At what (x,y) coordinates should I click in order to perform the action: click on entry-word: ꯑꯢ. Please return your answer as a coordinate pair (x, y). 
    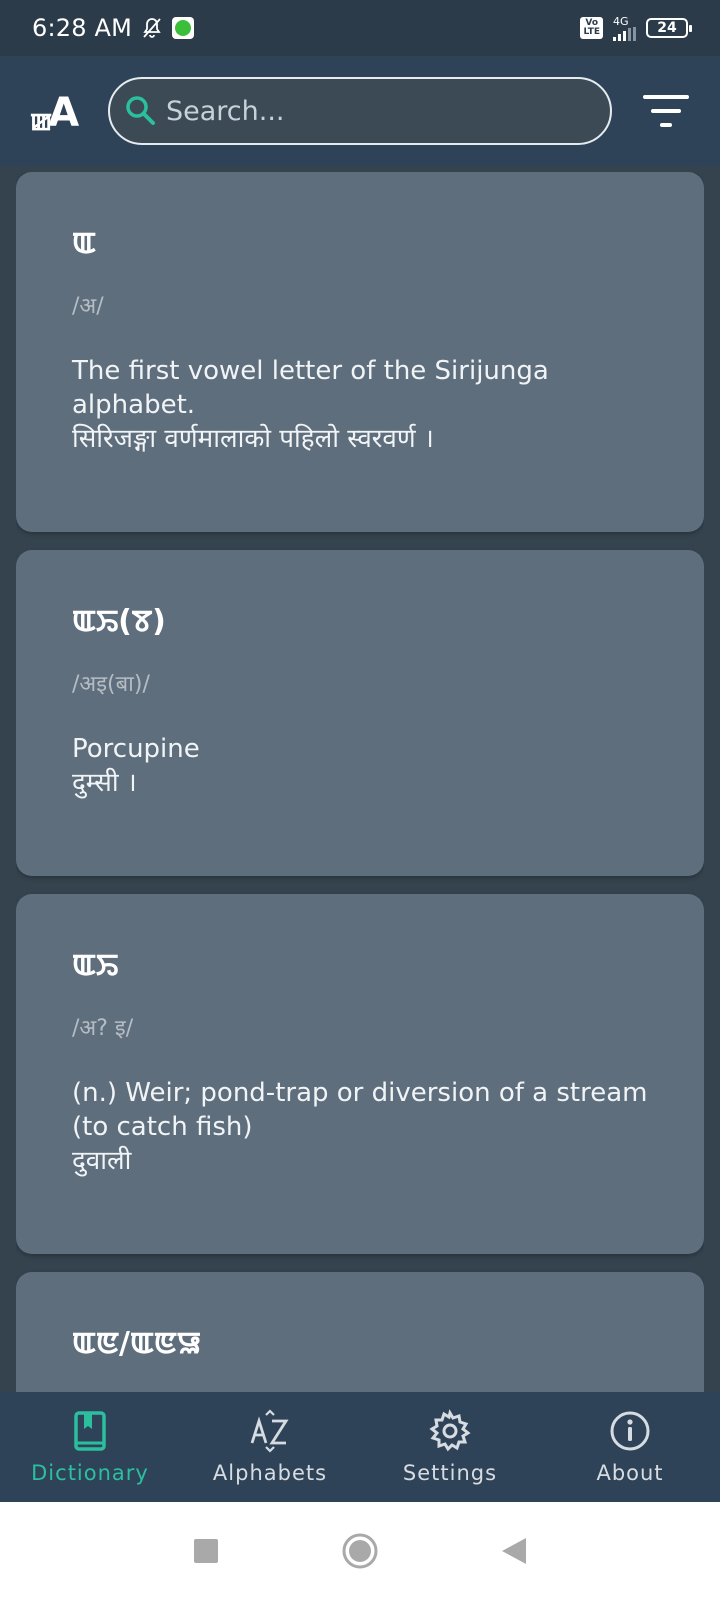
    Looking at the image, I should click on (95, 965).